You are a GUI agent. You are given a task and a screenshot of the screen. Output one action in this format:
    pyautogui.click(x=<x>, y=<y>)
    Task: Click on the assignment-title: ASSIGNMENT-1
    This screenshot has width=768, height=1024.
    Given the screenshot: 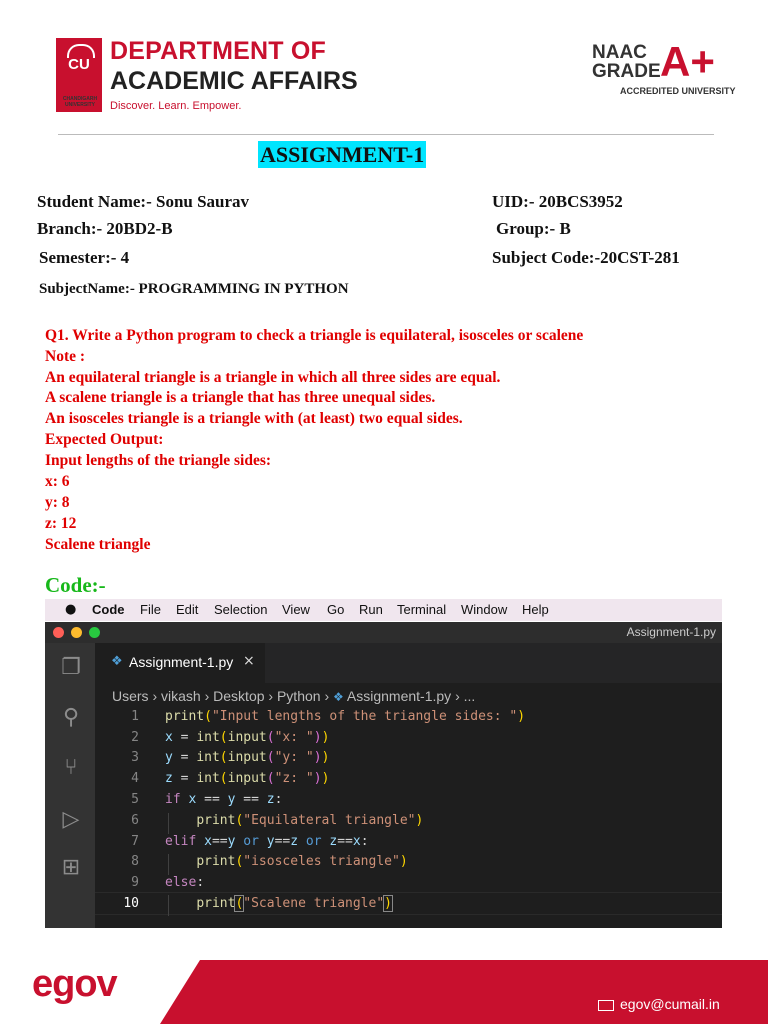 What is the action you would take?
    pyautogui.click(x=342, y=154)
    